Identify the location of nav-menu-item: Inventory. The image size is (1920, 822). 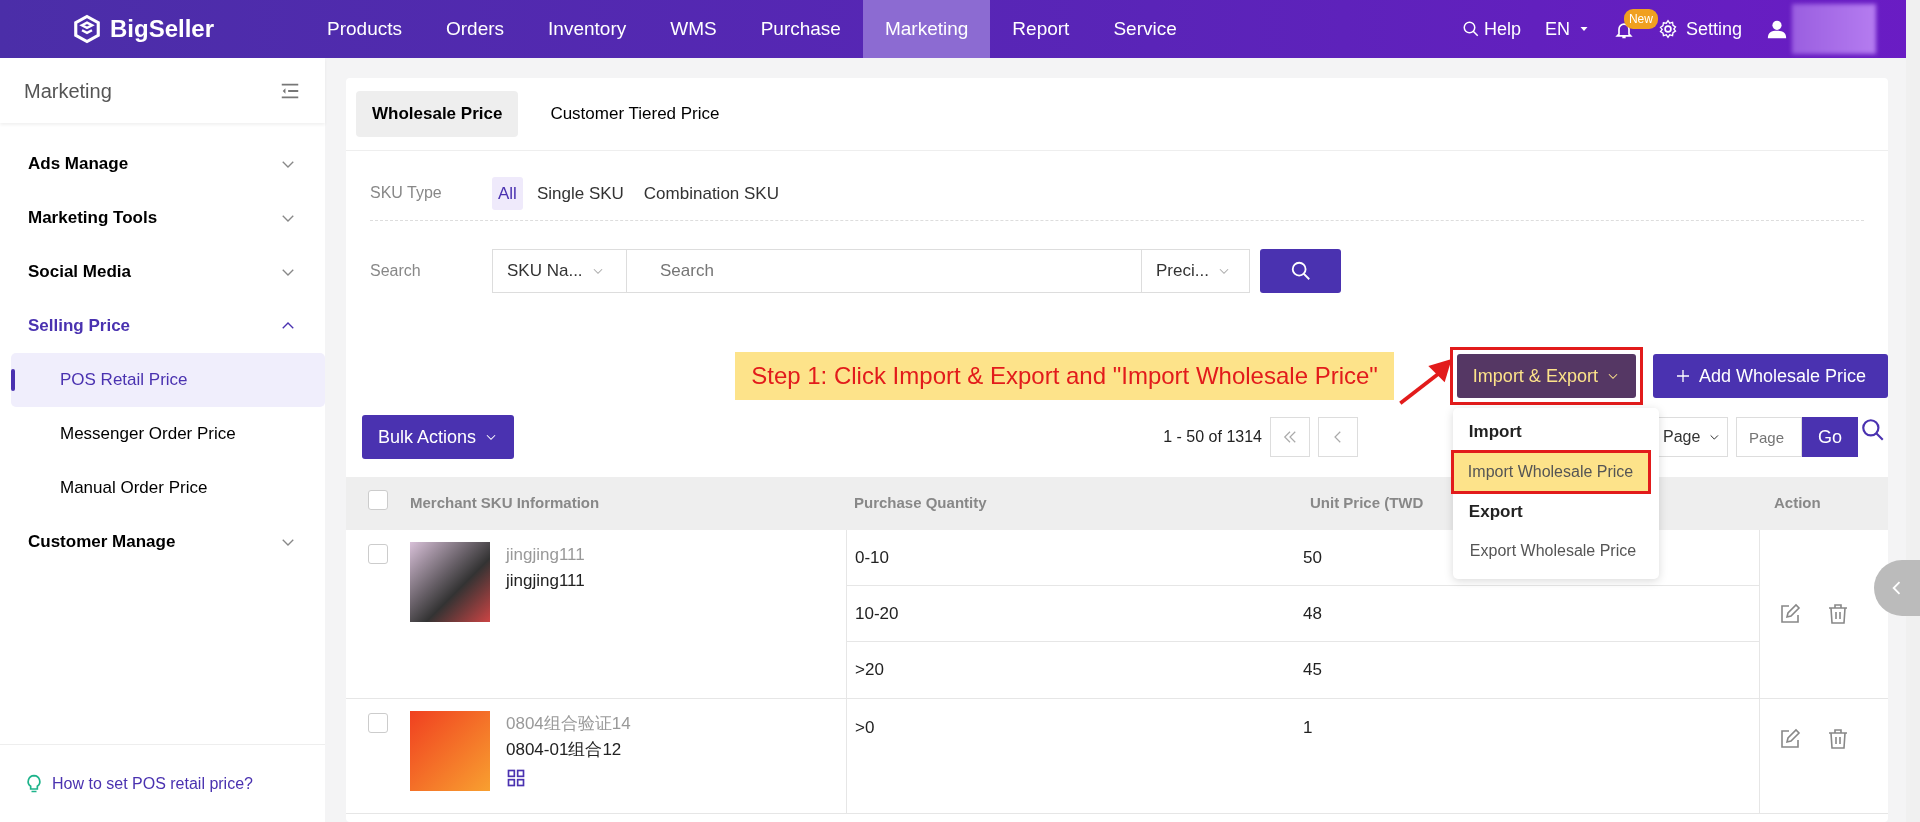
(587, 29).